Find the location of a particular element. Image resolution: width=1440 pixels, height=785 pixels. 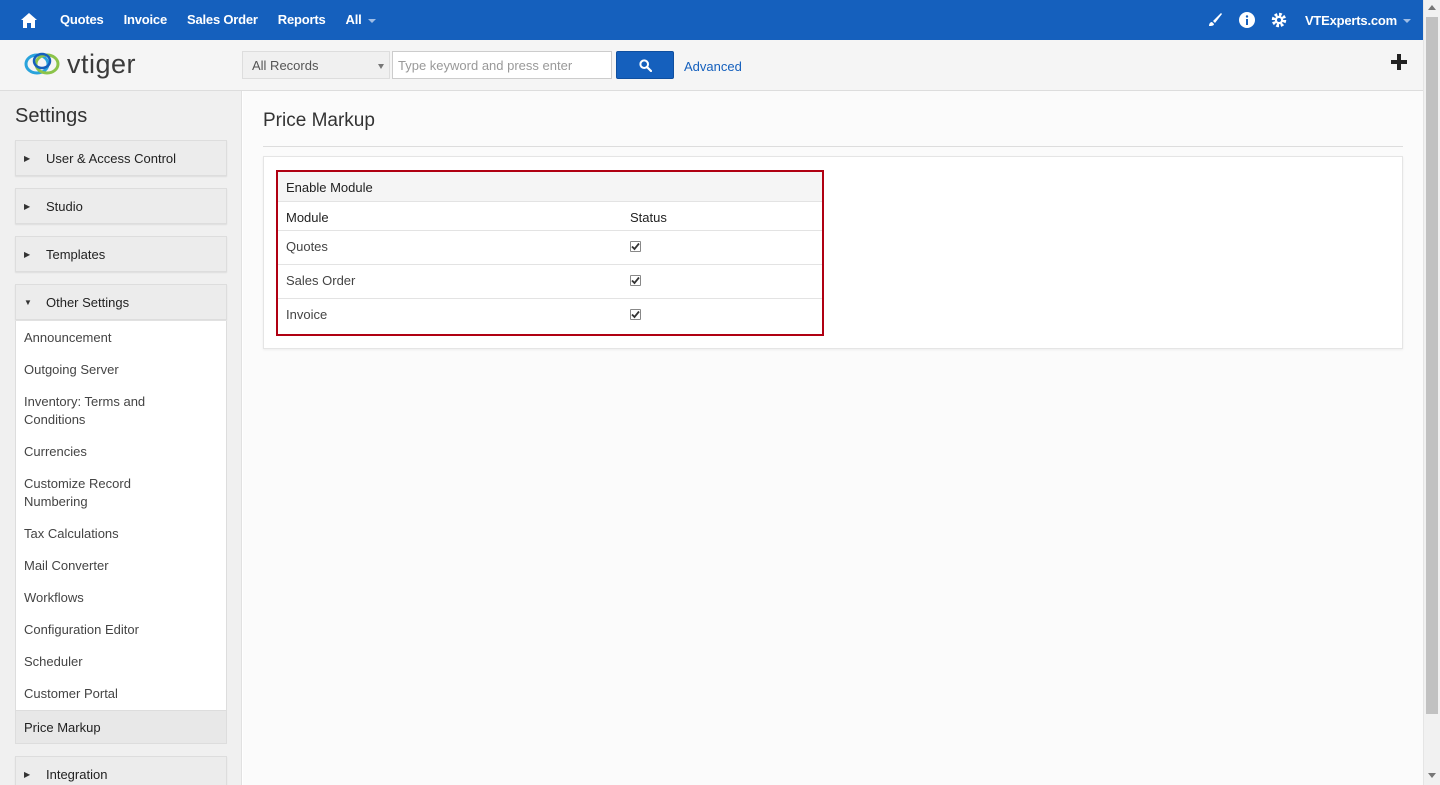

logo-text: vtiger is located at coordinates (102, 63).